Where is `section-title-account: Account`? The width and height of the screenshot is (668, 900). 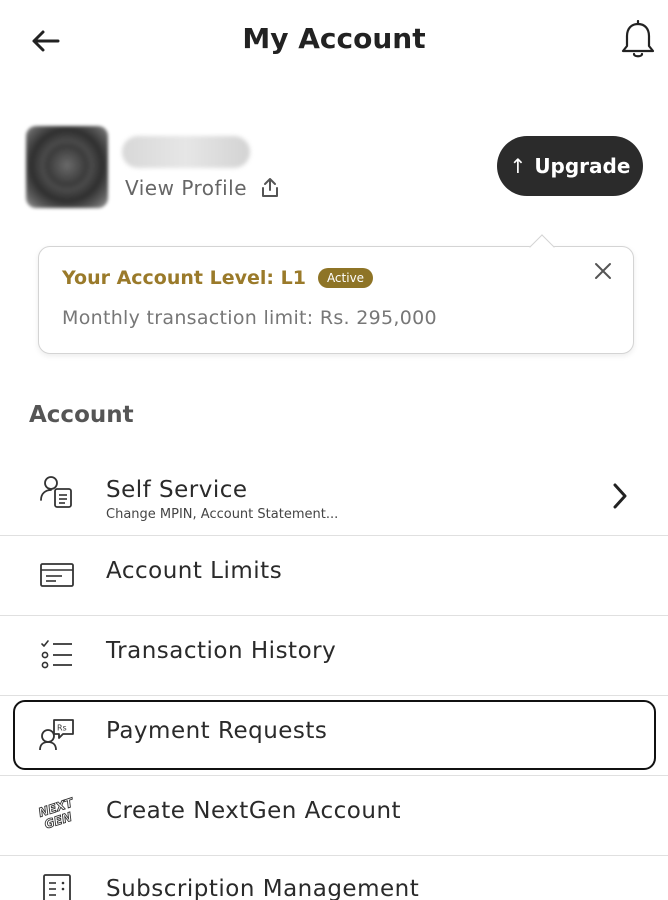
section-title-account: Account is located at coordinates (81, 415).